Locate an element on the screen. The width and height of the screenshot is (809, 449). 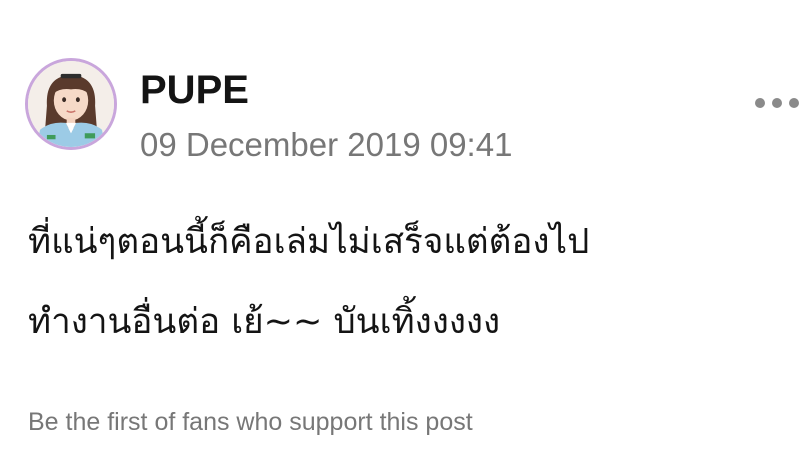
post-timestamp: 09 December 2019 09:41 is located at coordinates (326, 144).